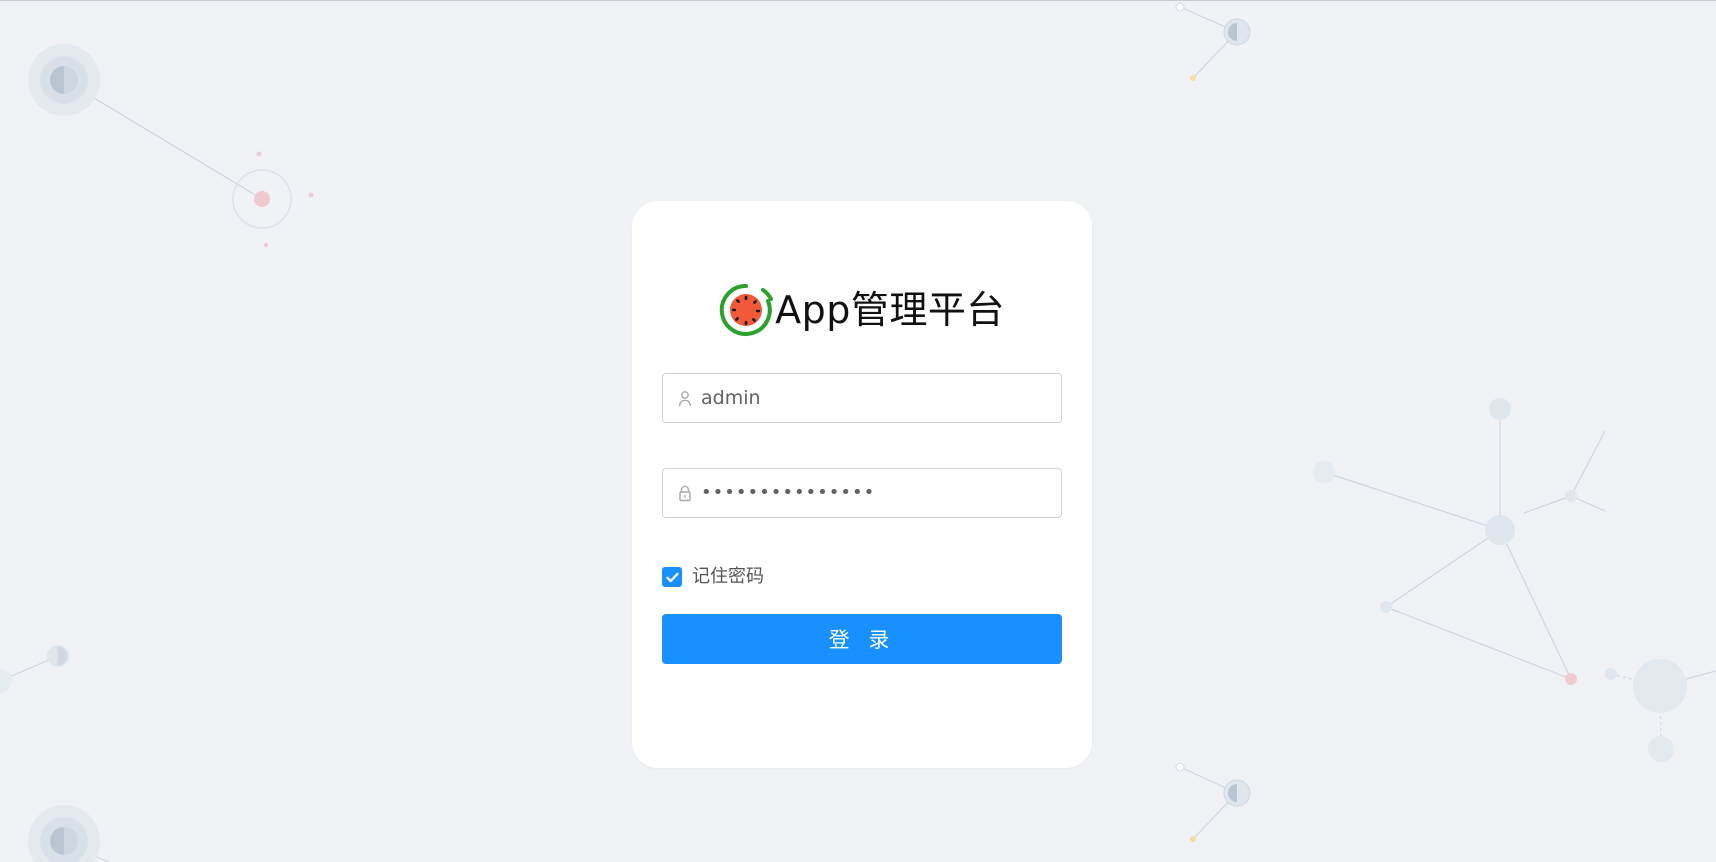 The image size is (1716, 862). I want to click on username-input, so click(861, 398).